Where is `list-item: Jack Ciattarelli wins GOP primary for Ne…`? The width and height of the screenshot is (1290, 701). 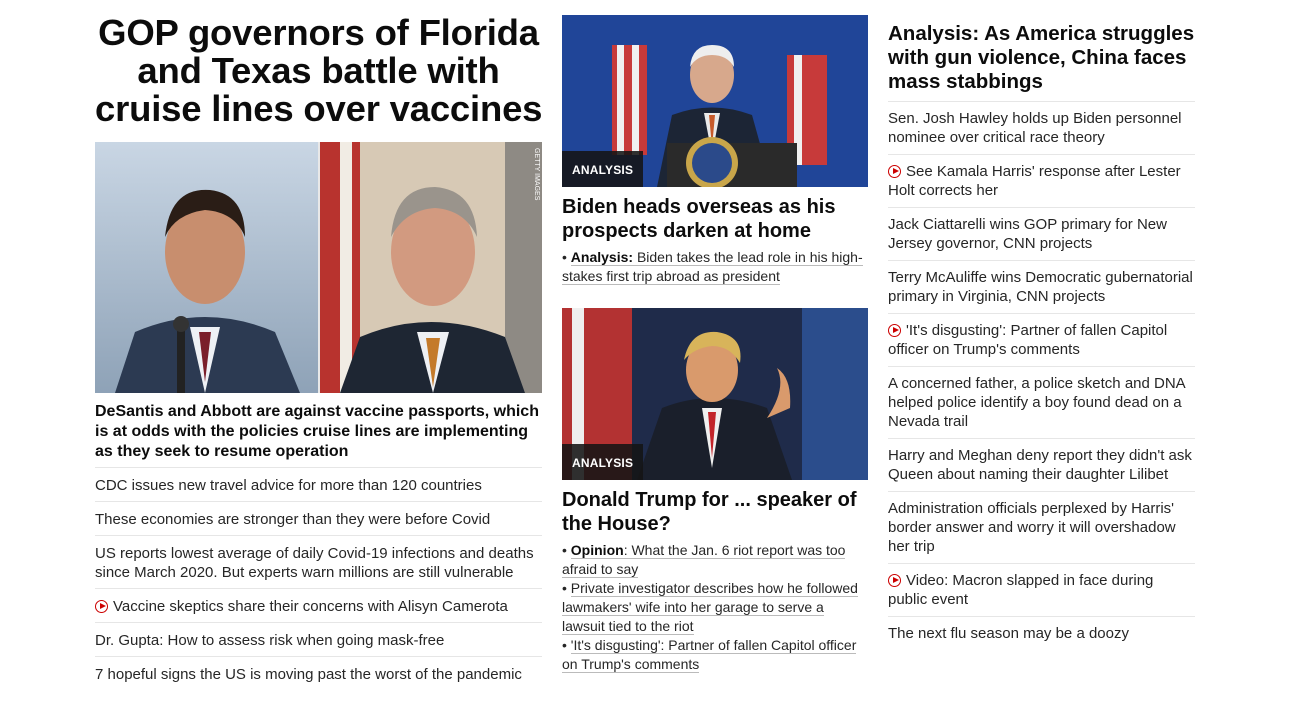 list-item: Jack Ciattarelli wins GOP primary for Ne… is located at coordinates (1041, 233).